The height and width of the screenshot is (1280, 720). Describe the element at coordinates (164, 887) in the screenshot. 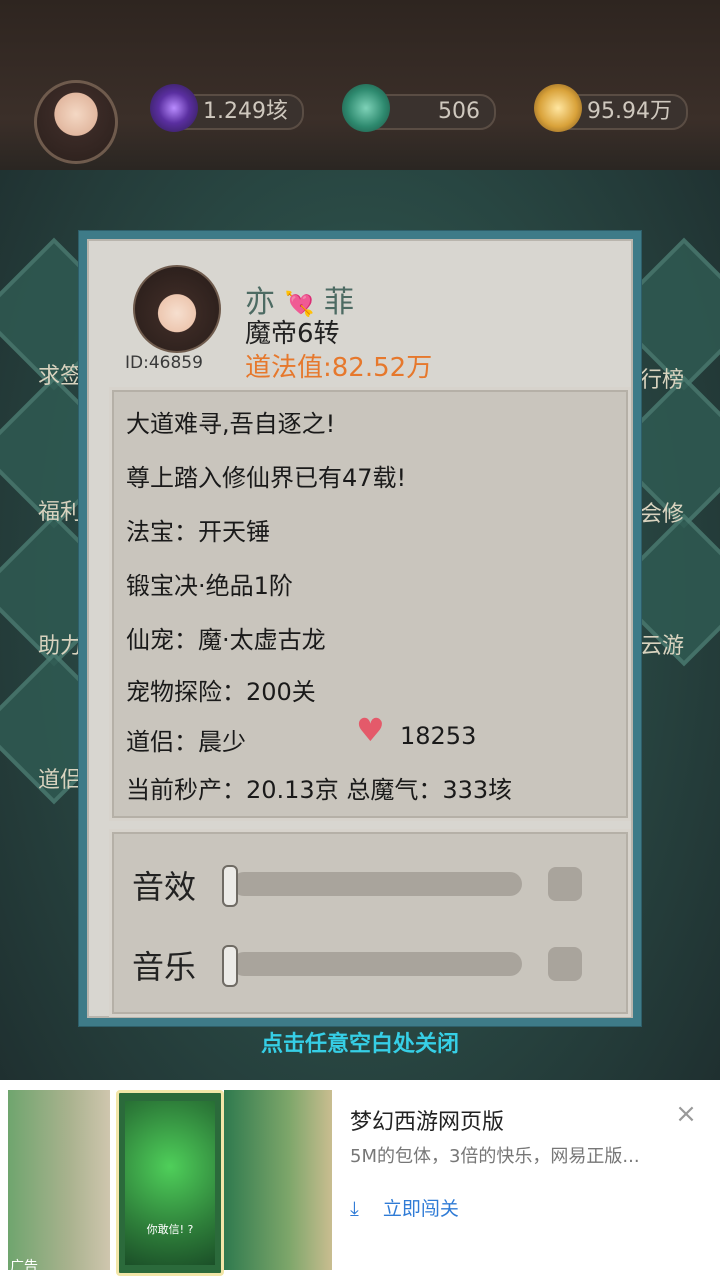

I see `sound-label: 音效` at that location.